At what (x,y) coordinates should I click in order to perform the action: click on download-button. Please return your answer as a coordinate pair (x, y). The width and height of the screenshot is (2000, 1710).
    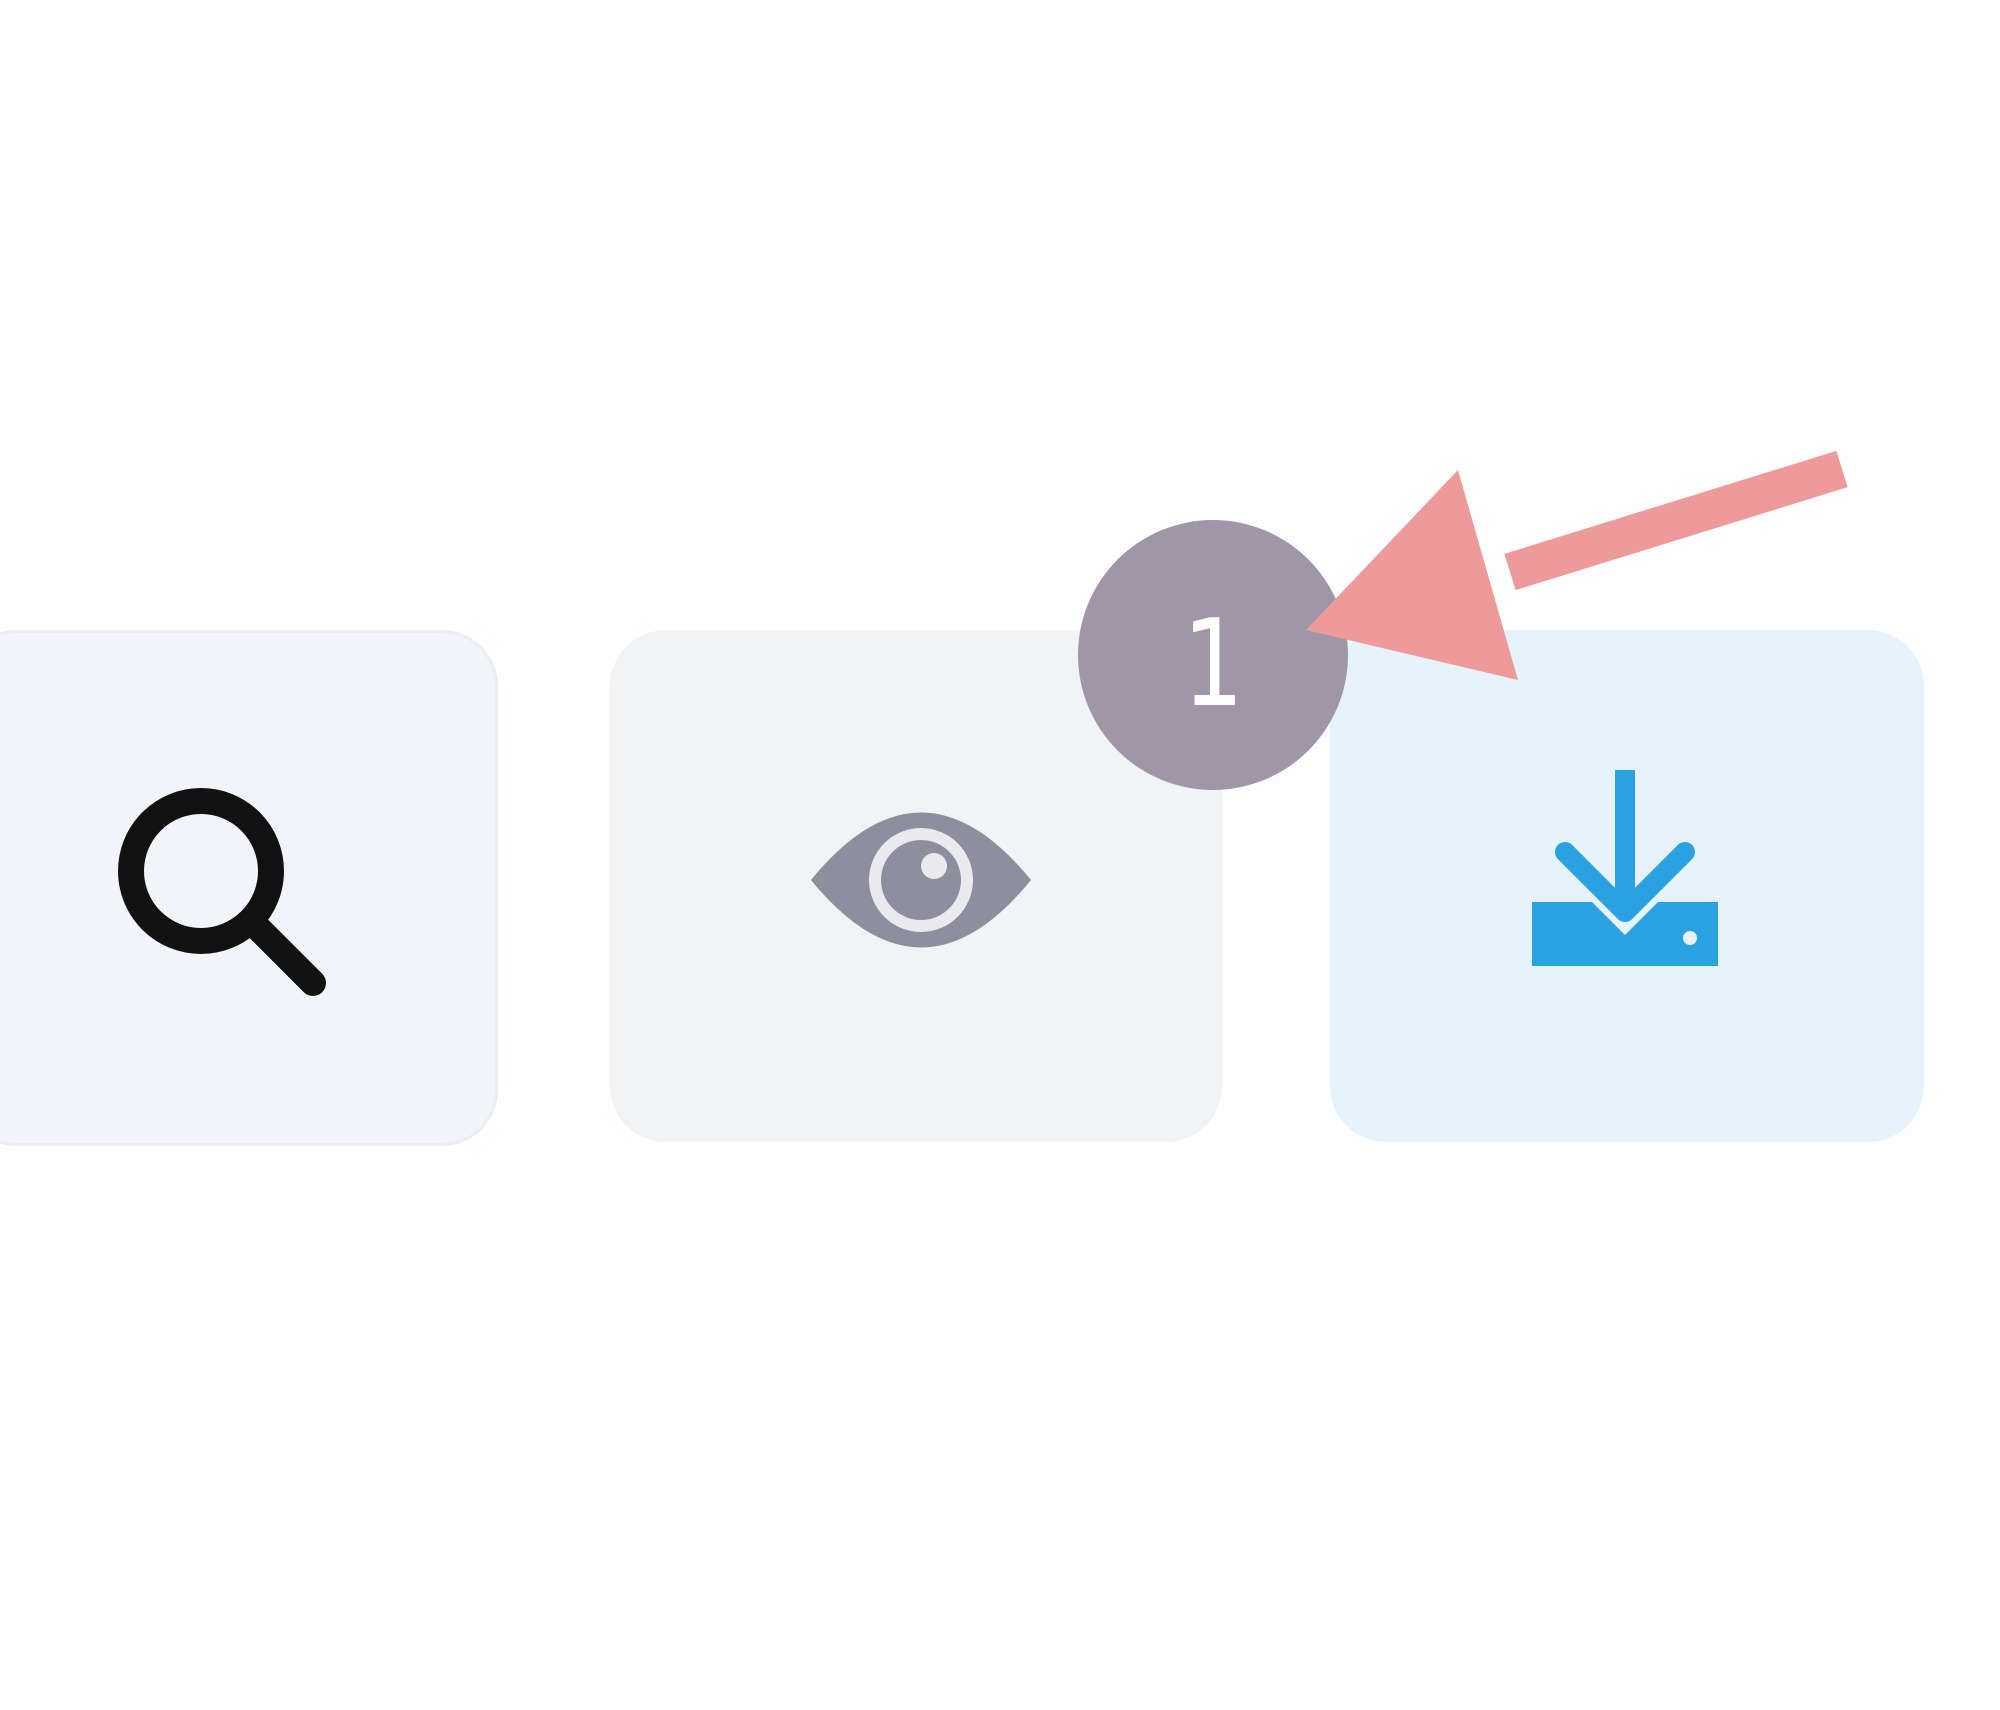
    Looking at the image, I should click on (1627, 886).